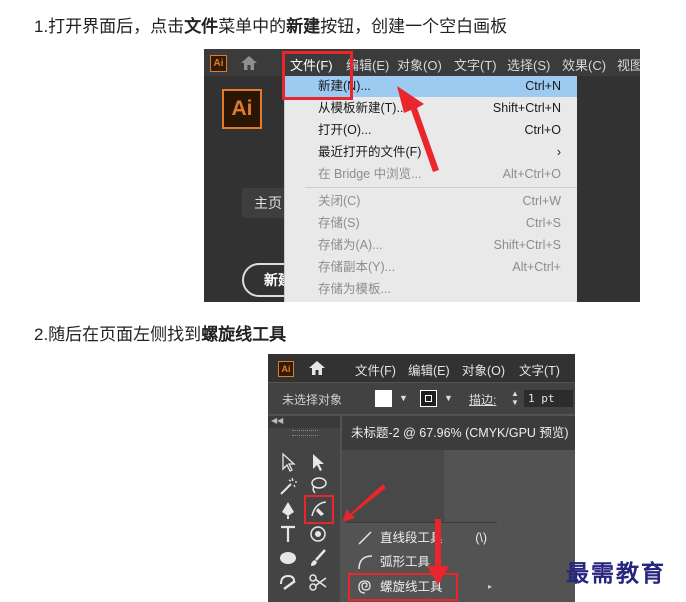 The image size is (686, 602). I want to click on chevron-right-icon: ›, so click(558, 152).